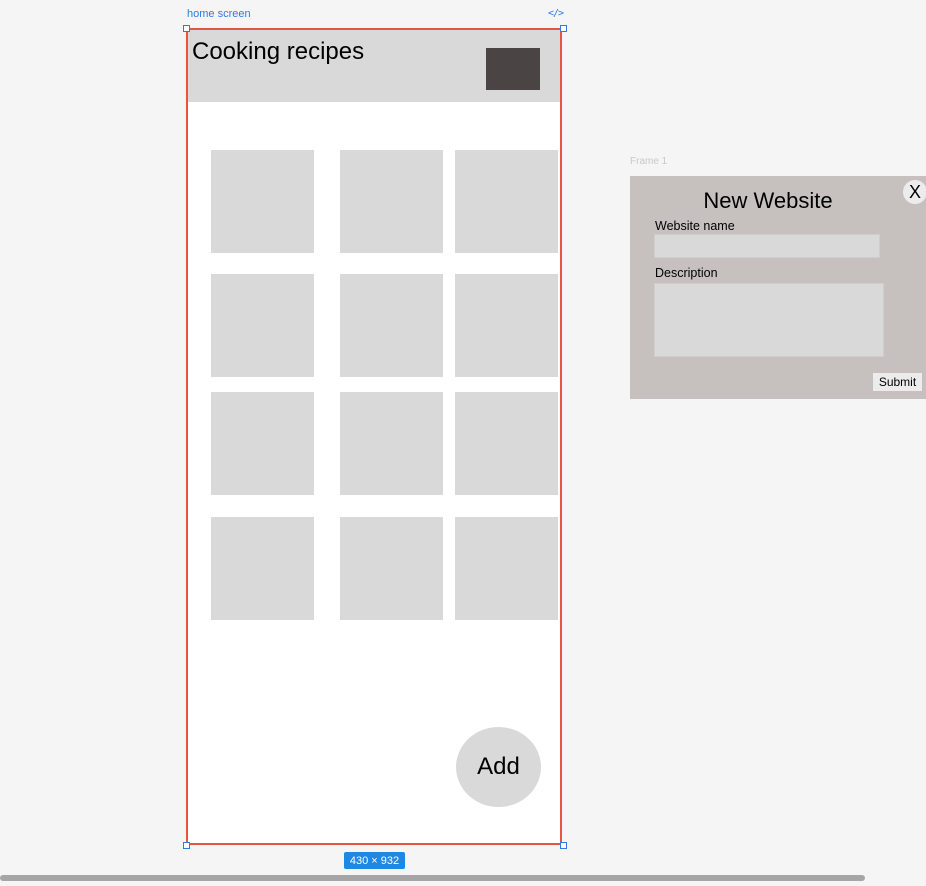 The width and height of the screenshot is (926, 886). Describe the element at coordinates (278, 51) in the screenshot. I see `app-title: Cooking recipes` at that location.